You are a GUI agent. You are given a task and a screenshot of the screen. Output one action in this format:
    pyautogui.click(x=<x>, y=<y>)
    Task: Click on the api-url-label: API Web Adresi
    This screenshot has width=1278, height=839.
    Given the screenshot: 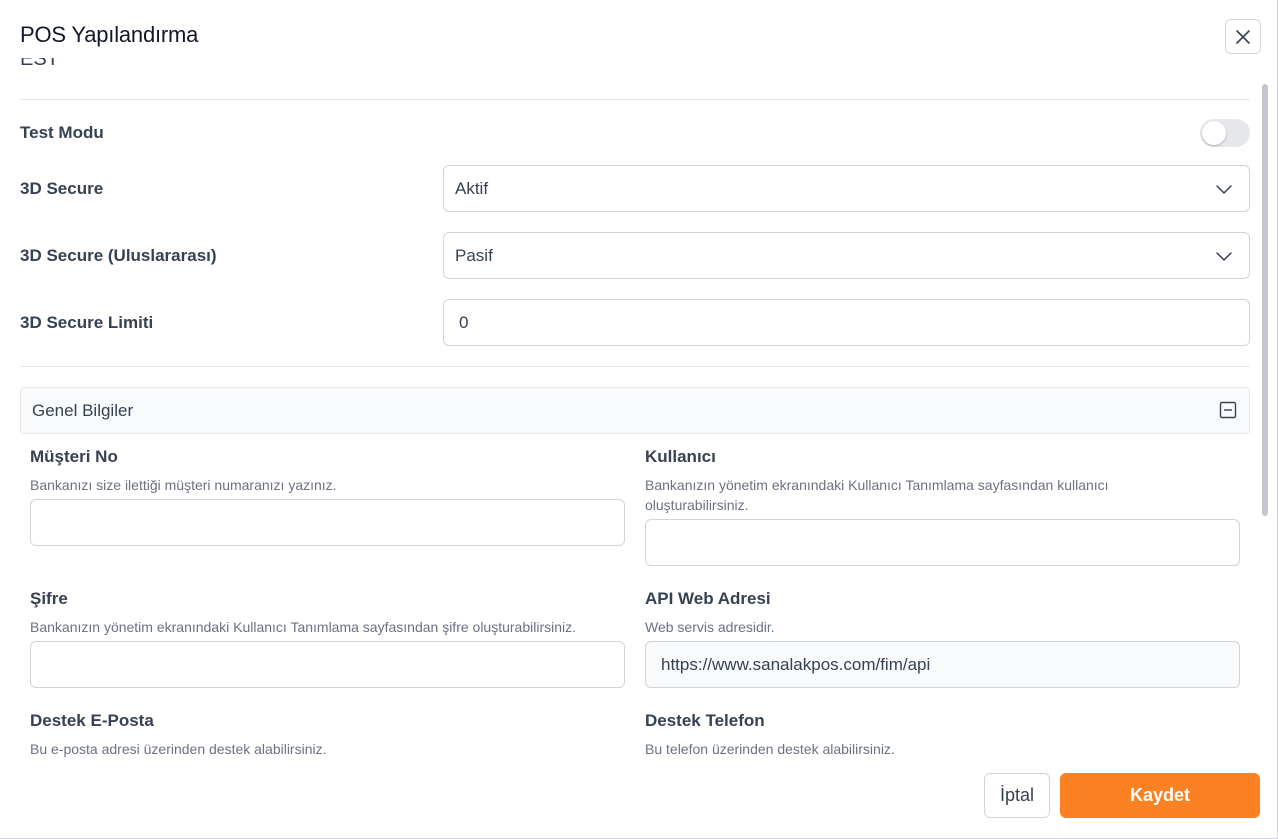 What is the action you would take?
    pyautogui.click(x=708, y=598)
    